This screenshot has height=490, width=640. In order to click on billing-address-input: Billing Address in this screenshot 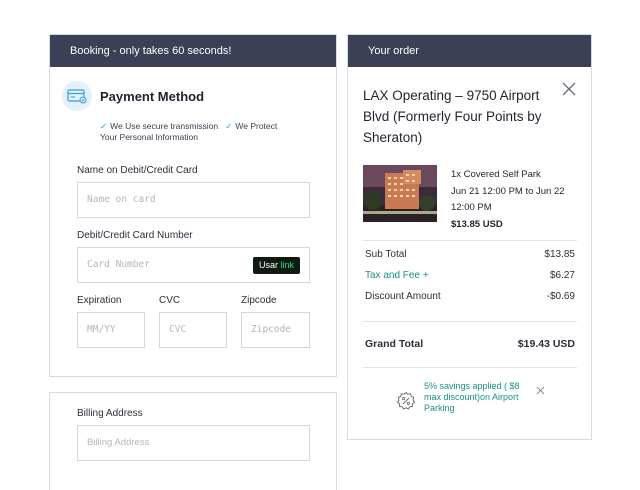, I will do `click(193, 443)`.